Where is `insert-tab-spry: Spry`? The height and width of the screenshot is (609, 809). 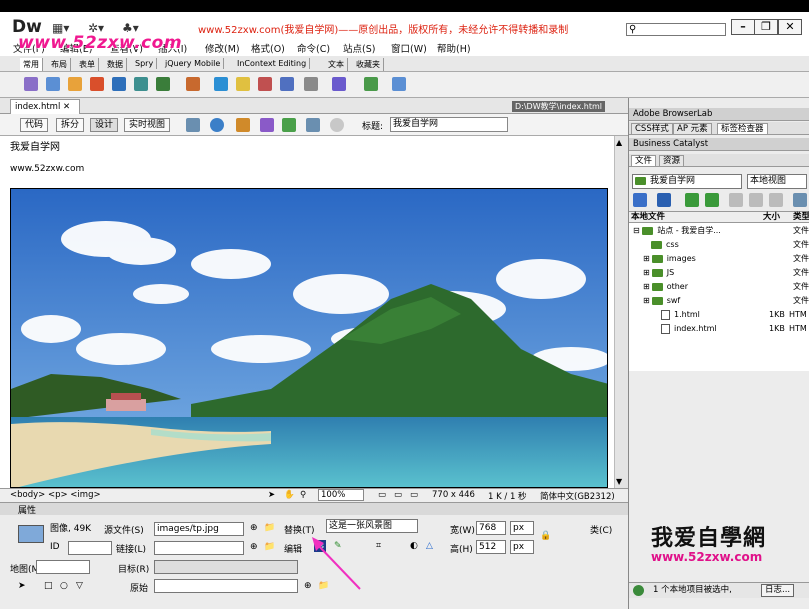 insert-tab-spry: Spry is located at coordinates (145, 63).